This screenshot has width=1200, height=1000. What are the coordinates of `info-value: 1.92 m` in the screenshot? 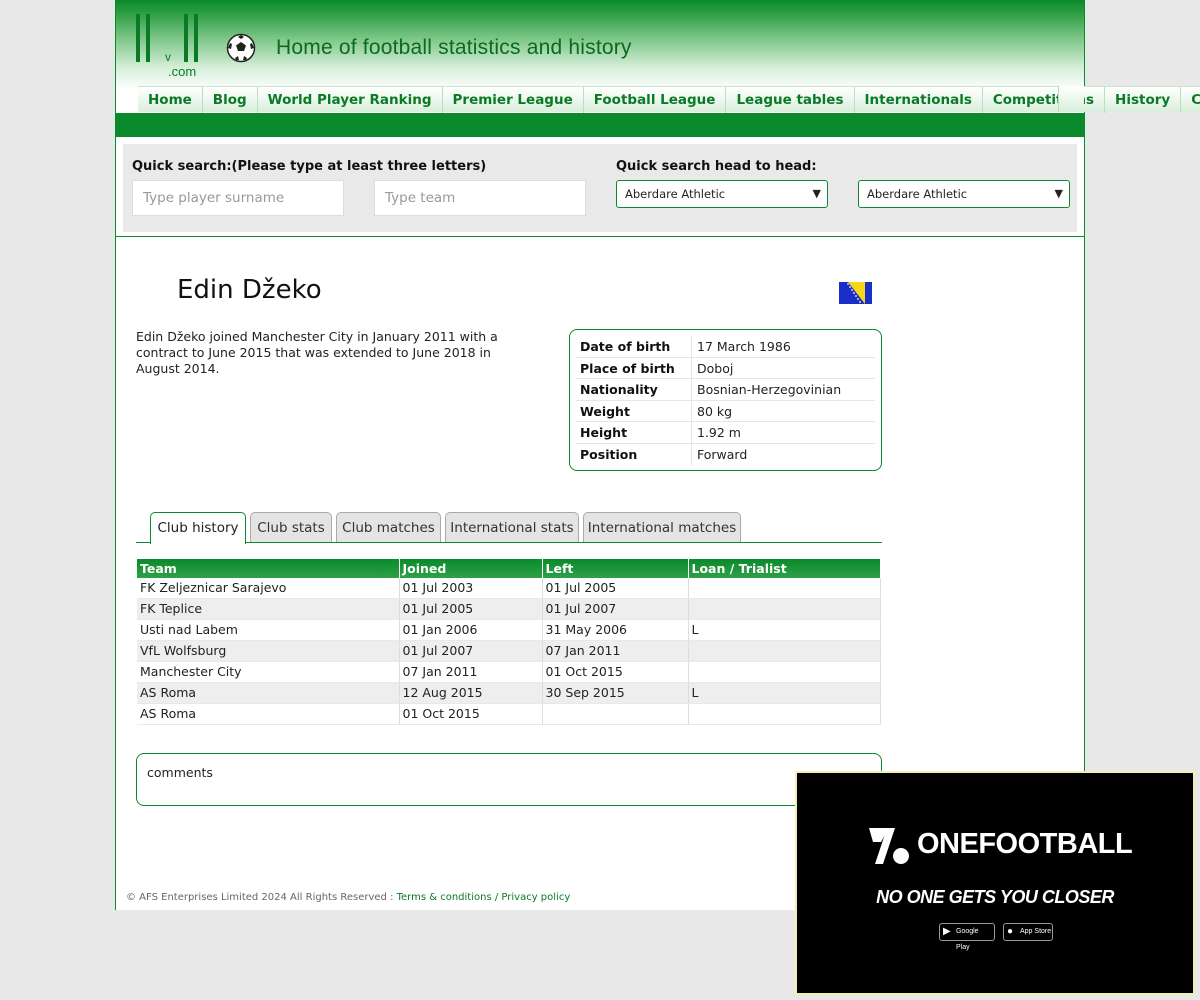 It's located at (719, 433).